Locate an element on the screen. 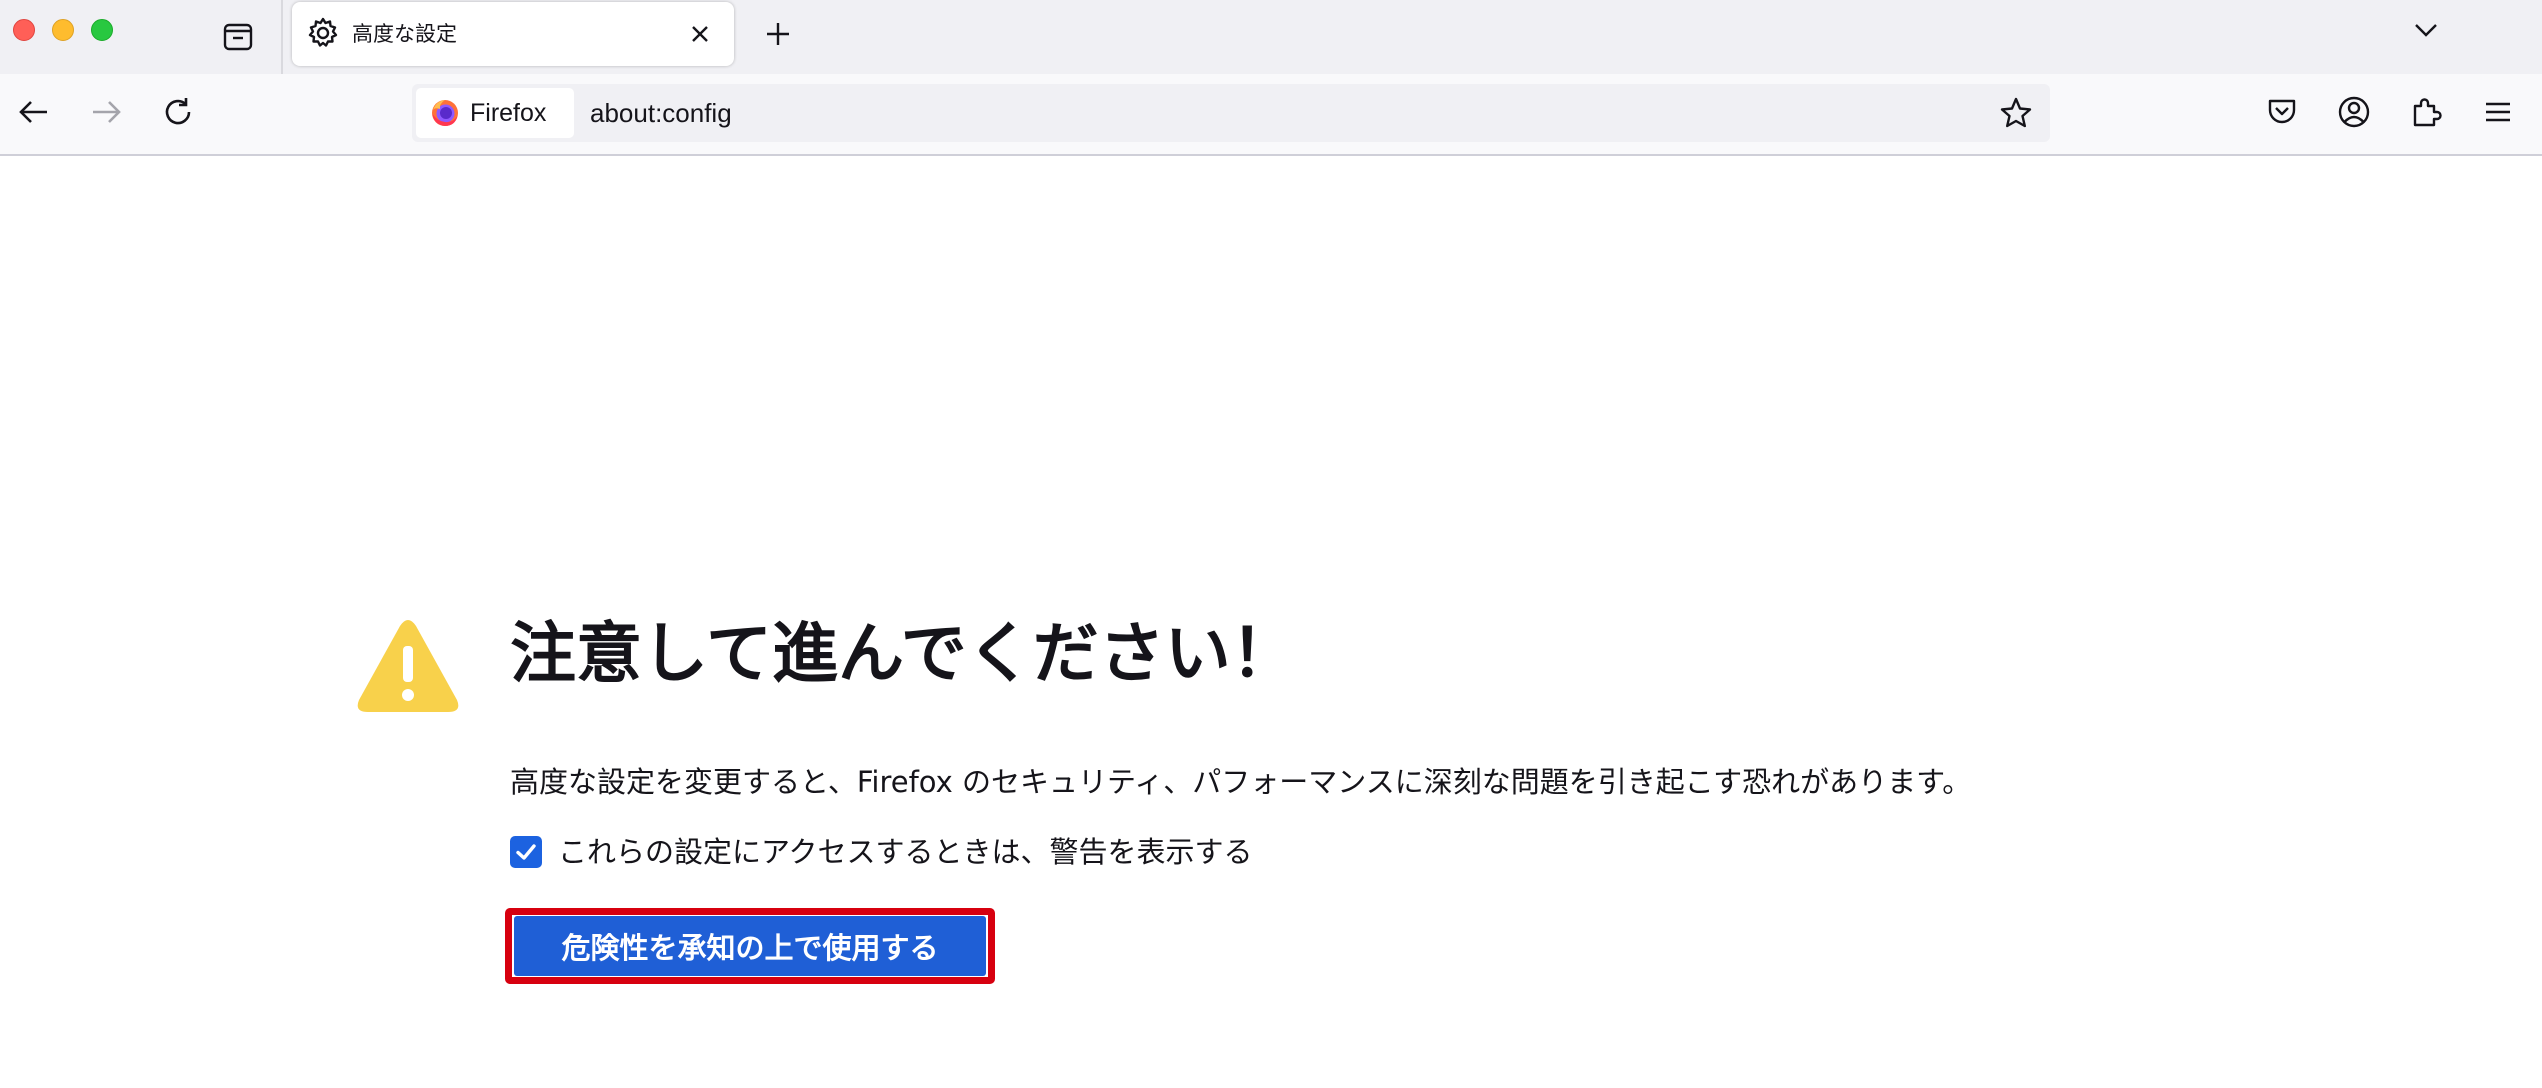 The image size is (2542, 1088). list-all-tabs-button is located at coordinates (2426, 30).